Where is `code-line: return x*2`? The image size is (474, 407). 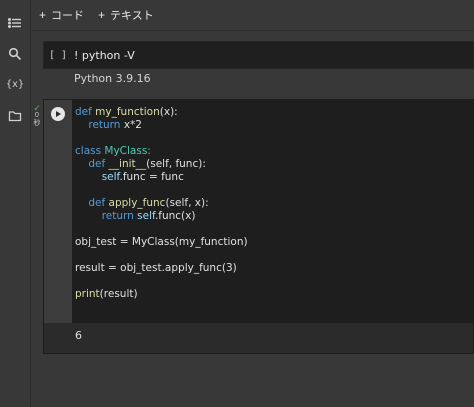
code-line: return x*2 is located at coordinates (108, 125).